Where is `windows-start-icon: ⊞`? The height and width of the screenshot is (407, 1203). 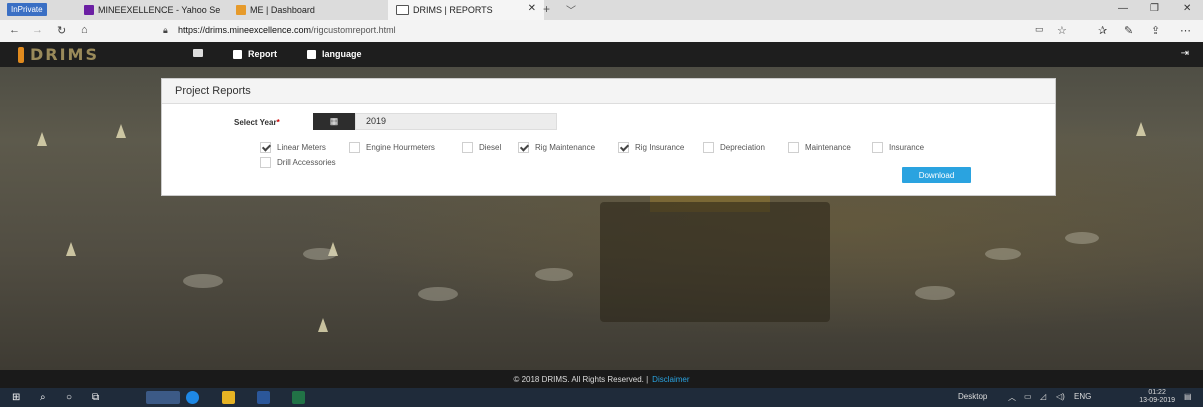 windows-start-icon: ⊞ is located at coordinates (16, 397).